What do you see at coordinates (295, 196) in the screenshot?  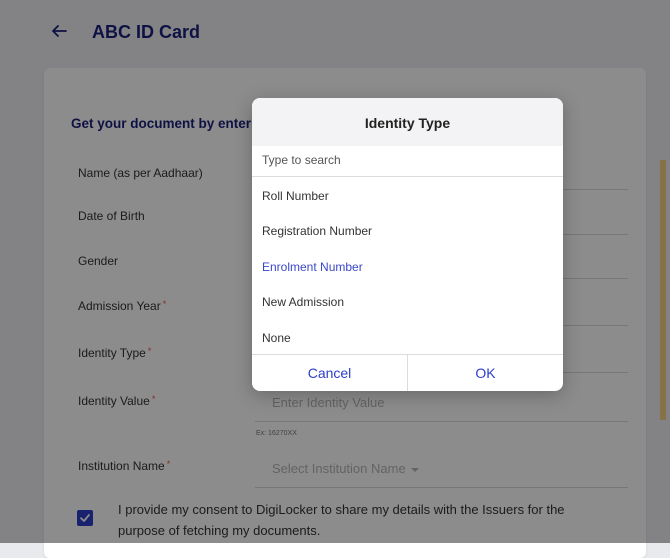 I see `option-roll-number: Roll Number` at bounding box center [295, 196].